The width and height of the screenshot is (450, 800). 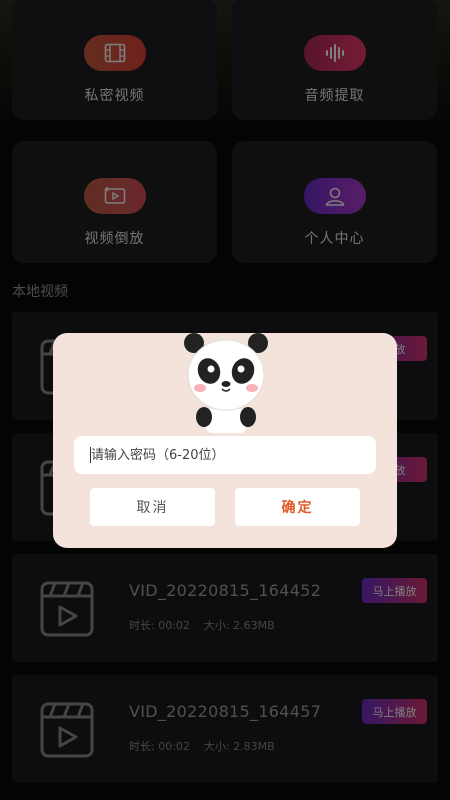 What do you see at coordinates (297, 507) in the screenshot?
I see `confirm-button: 确定` at bounding box center [297, 507].